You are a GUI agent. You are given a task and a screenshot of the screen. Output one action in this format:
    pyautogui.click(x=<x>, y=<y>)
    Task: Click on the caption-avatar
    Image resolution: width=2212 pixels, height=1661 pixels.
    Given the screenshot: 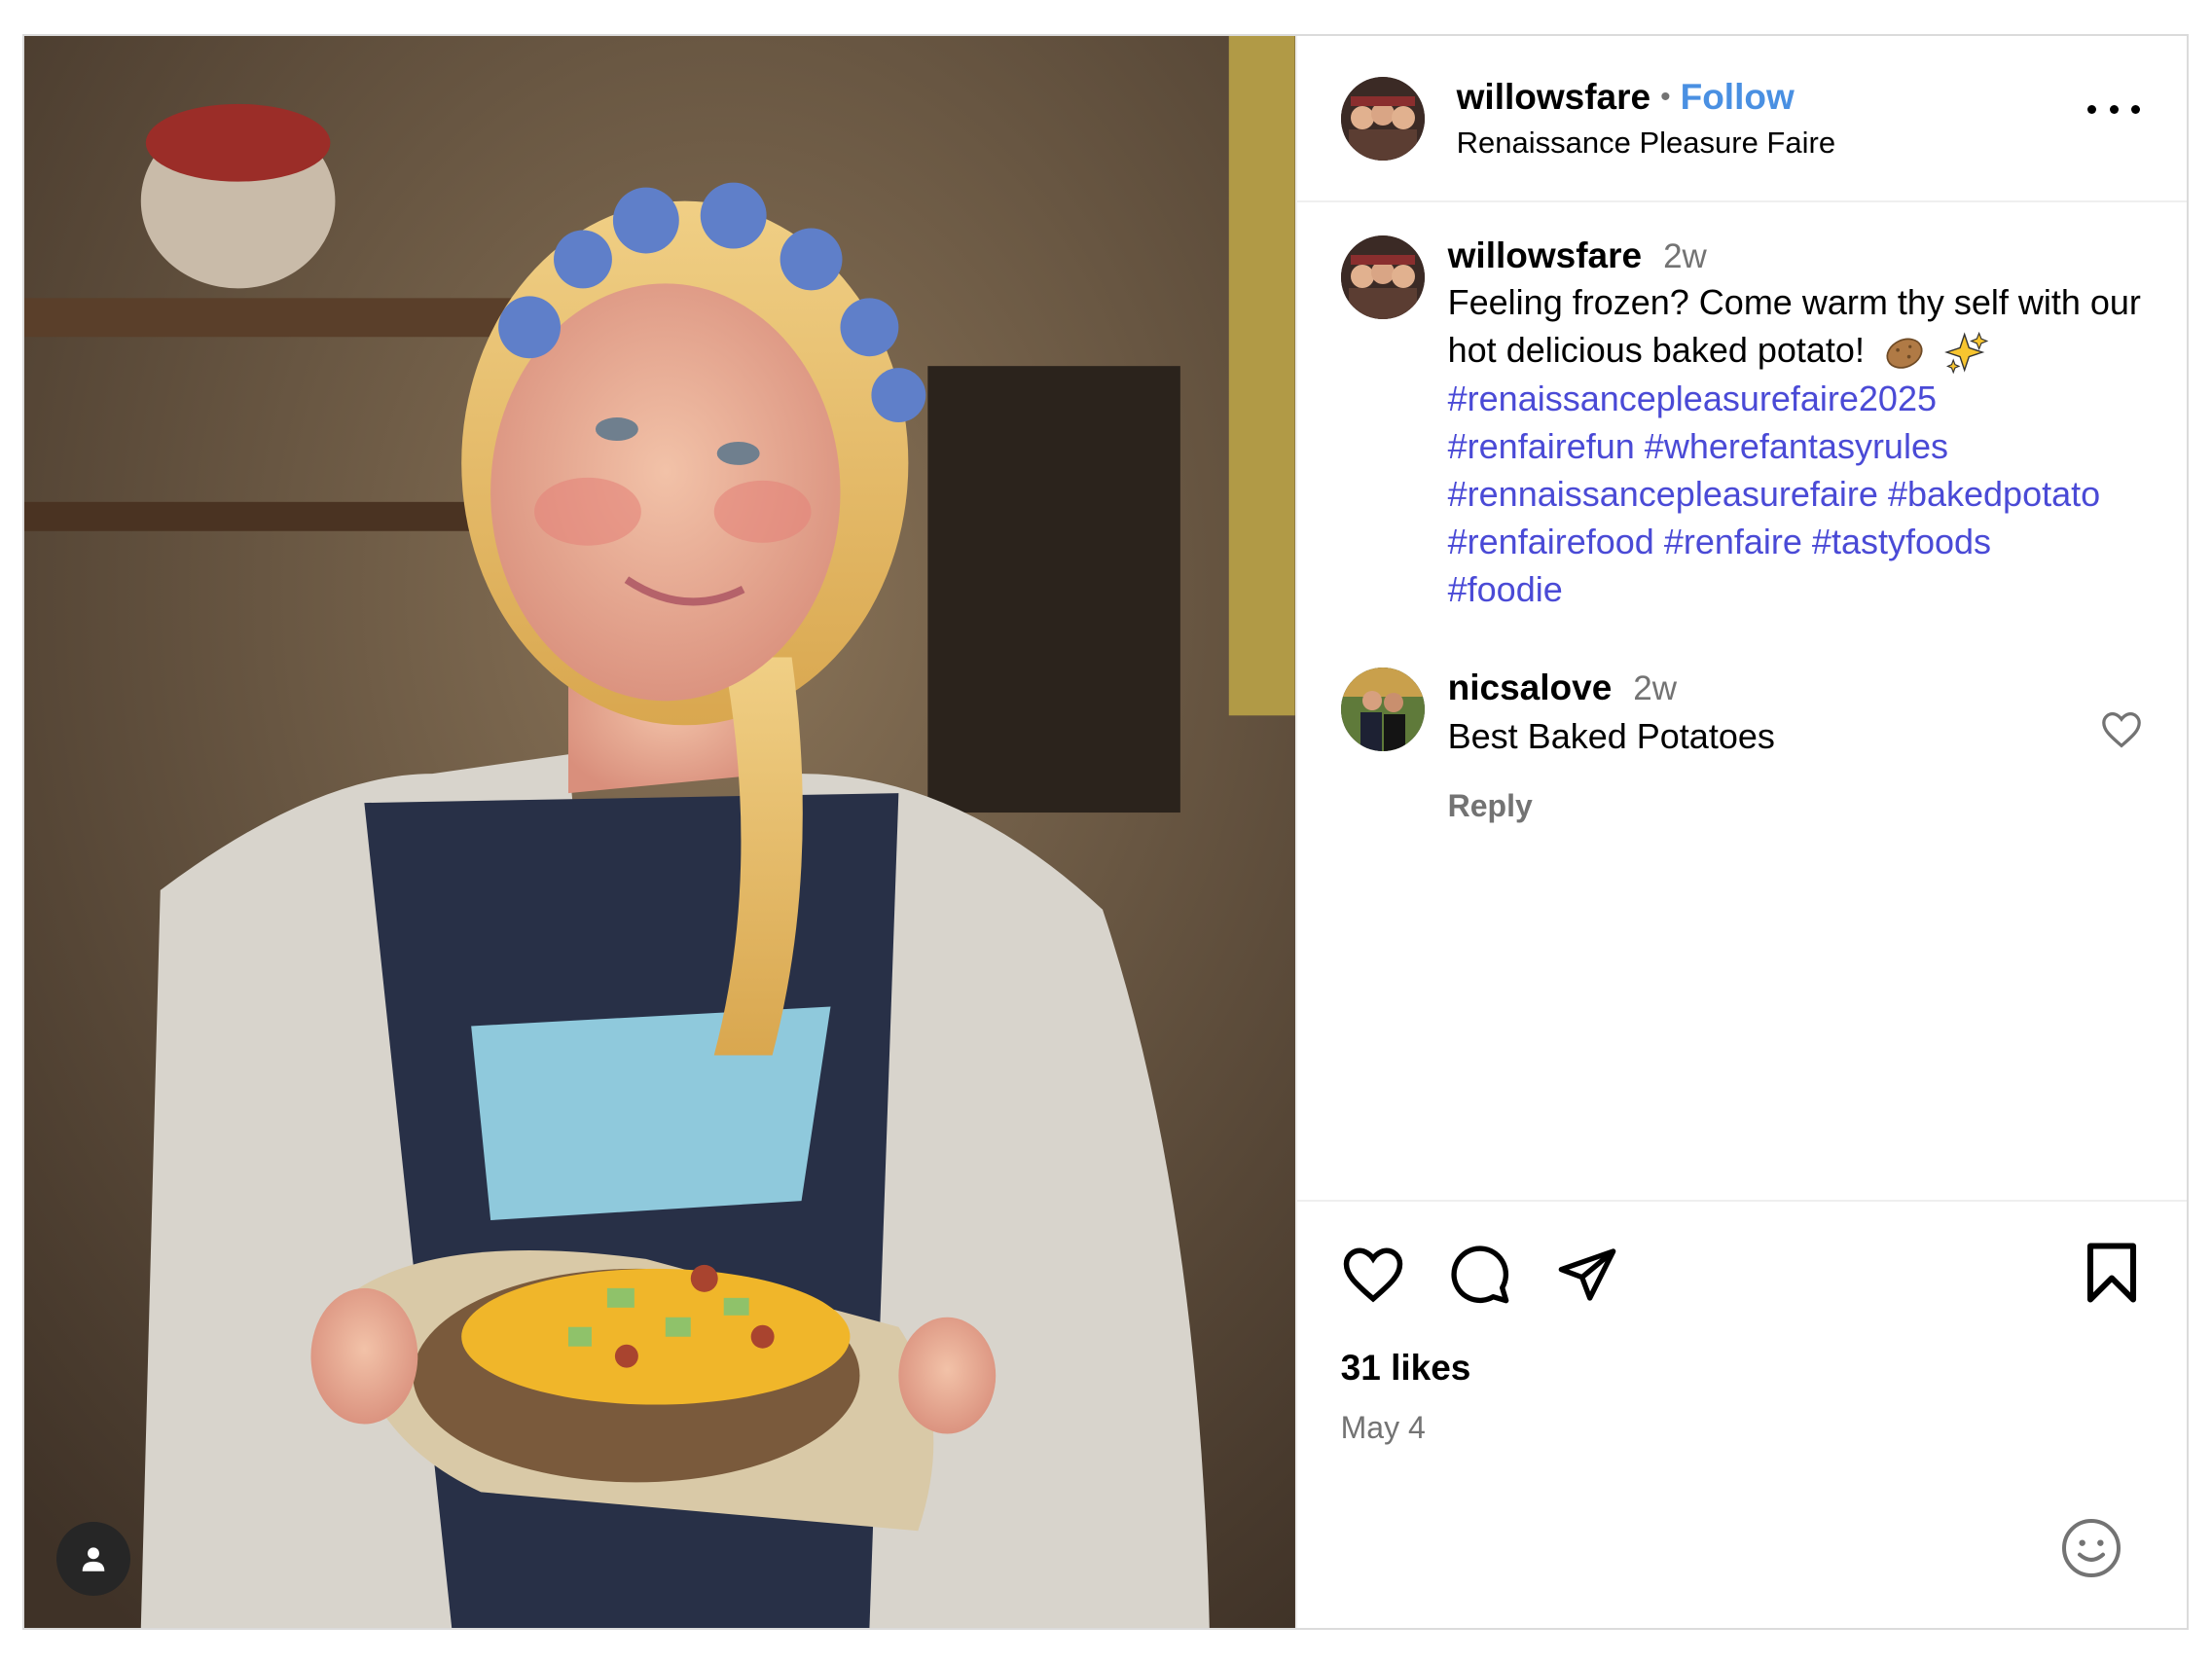 What is the action you would take?
    pyautogui.click(x=1382, y=277)
    